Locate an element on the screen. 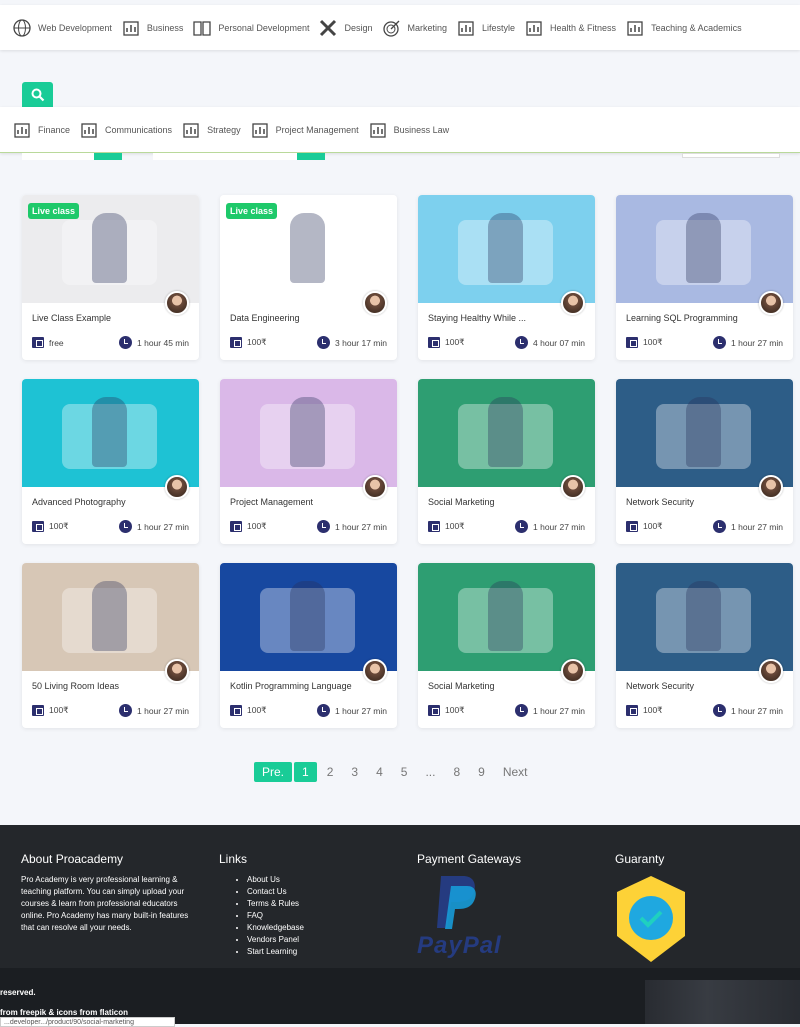 Image resolution: width=800 pixels, height=1027 pixels. course-title: Advanced Photography is located at coordinates (79, 502).